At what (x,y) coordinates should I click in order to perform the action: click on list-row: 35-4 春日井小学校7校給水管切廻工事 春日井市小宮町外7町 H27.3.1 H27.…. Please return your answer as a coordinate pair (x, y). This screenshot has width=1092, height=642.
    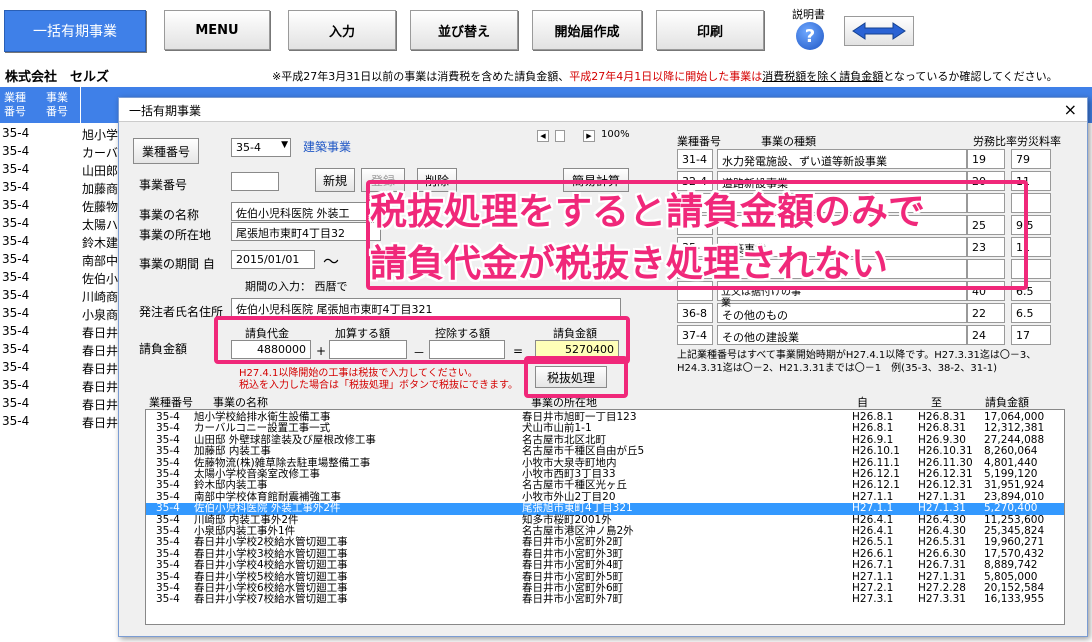
    Looking at the image, I should click on (605, 599).